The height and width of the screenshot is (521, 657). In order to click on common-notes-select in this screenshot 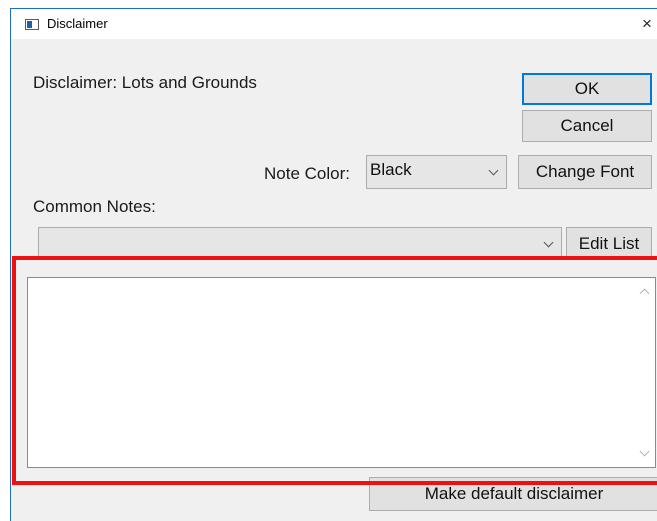, I will do `click(300, 243)`.